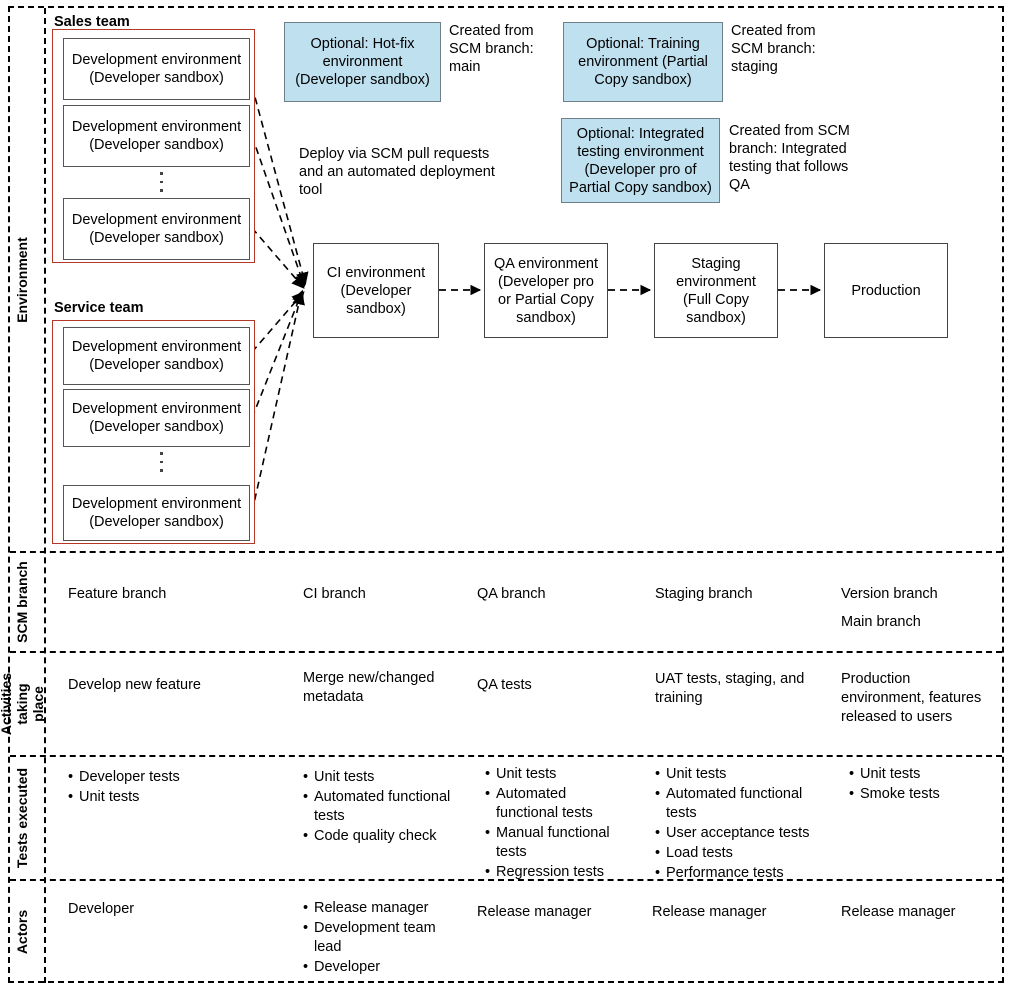 This screenshot has width=1010, height=989. What do you see at coordinates (380, 967) in the screenshot?
I see `list-item: Developer` at bounding box center [380, 967].